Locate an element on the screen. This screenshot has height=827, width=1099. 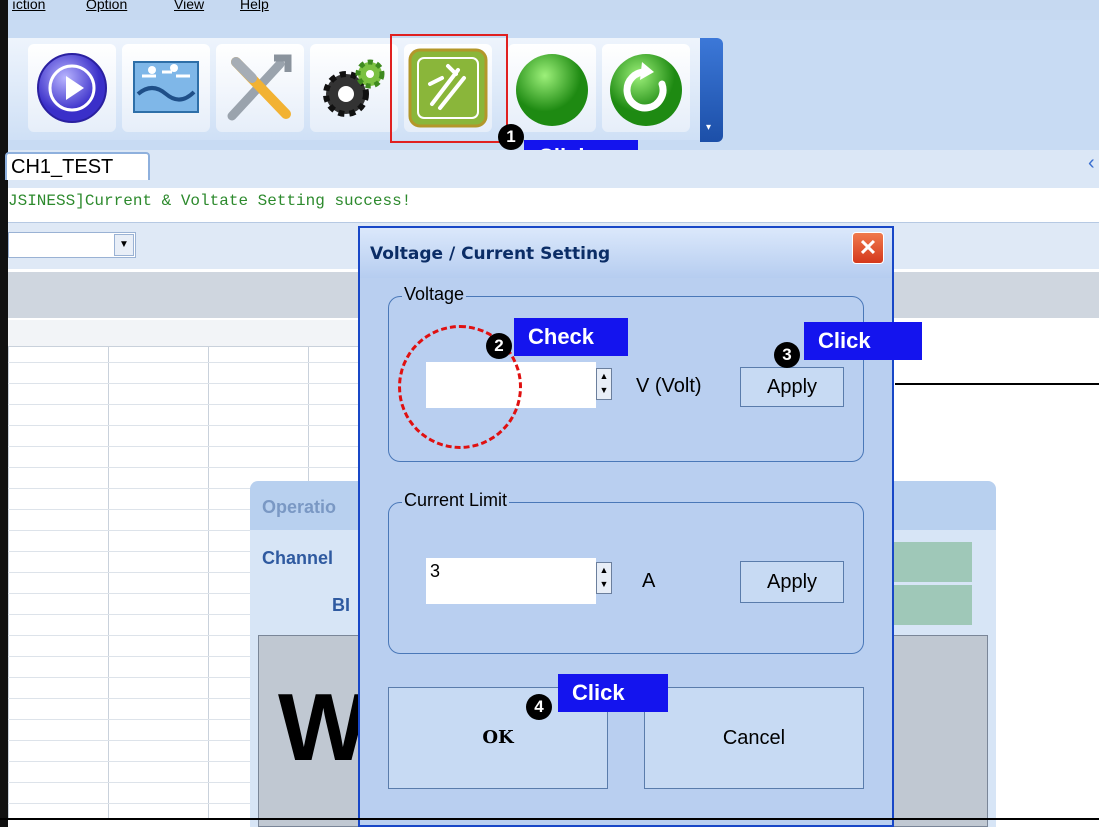
bottom-border is located at coordinates (549, 819).